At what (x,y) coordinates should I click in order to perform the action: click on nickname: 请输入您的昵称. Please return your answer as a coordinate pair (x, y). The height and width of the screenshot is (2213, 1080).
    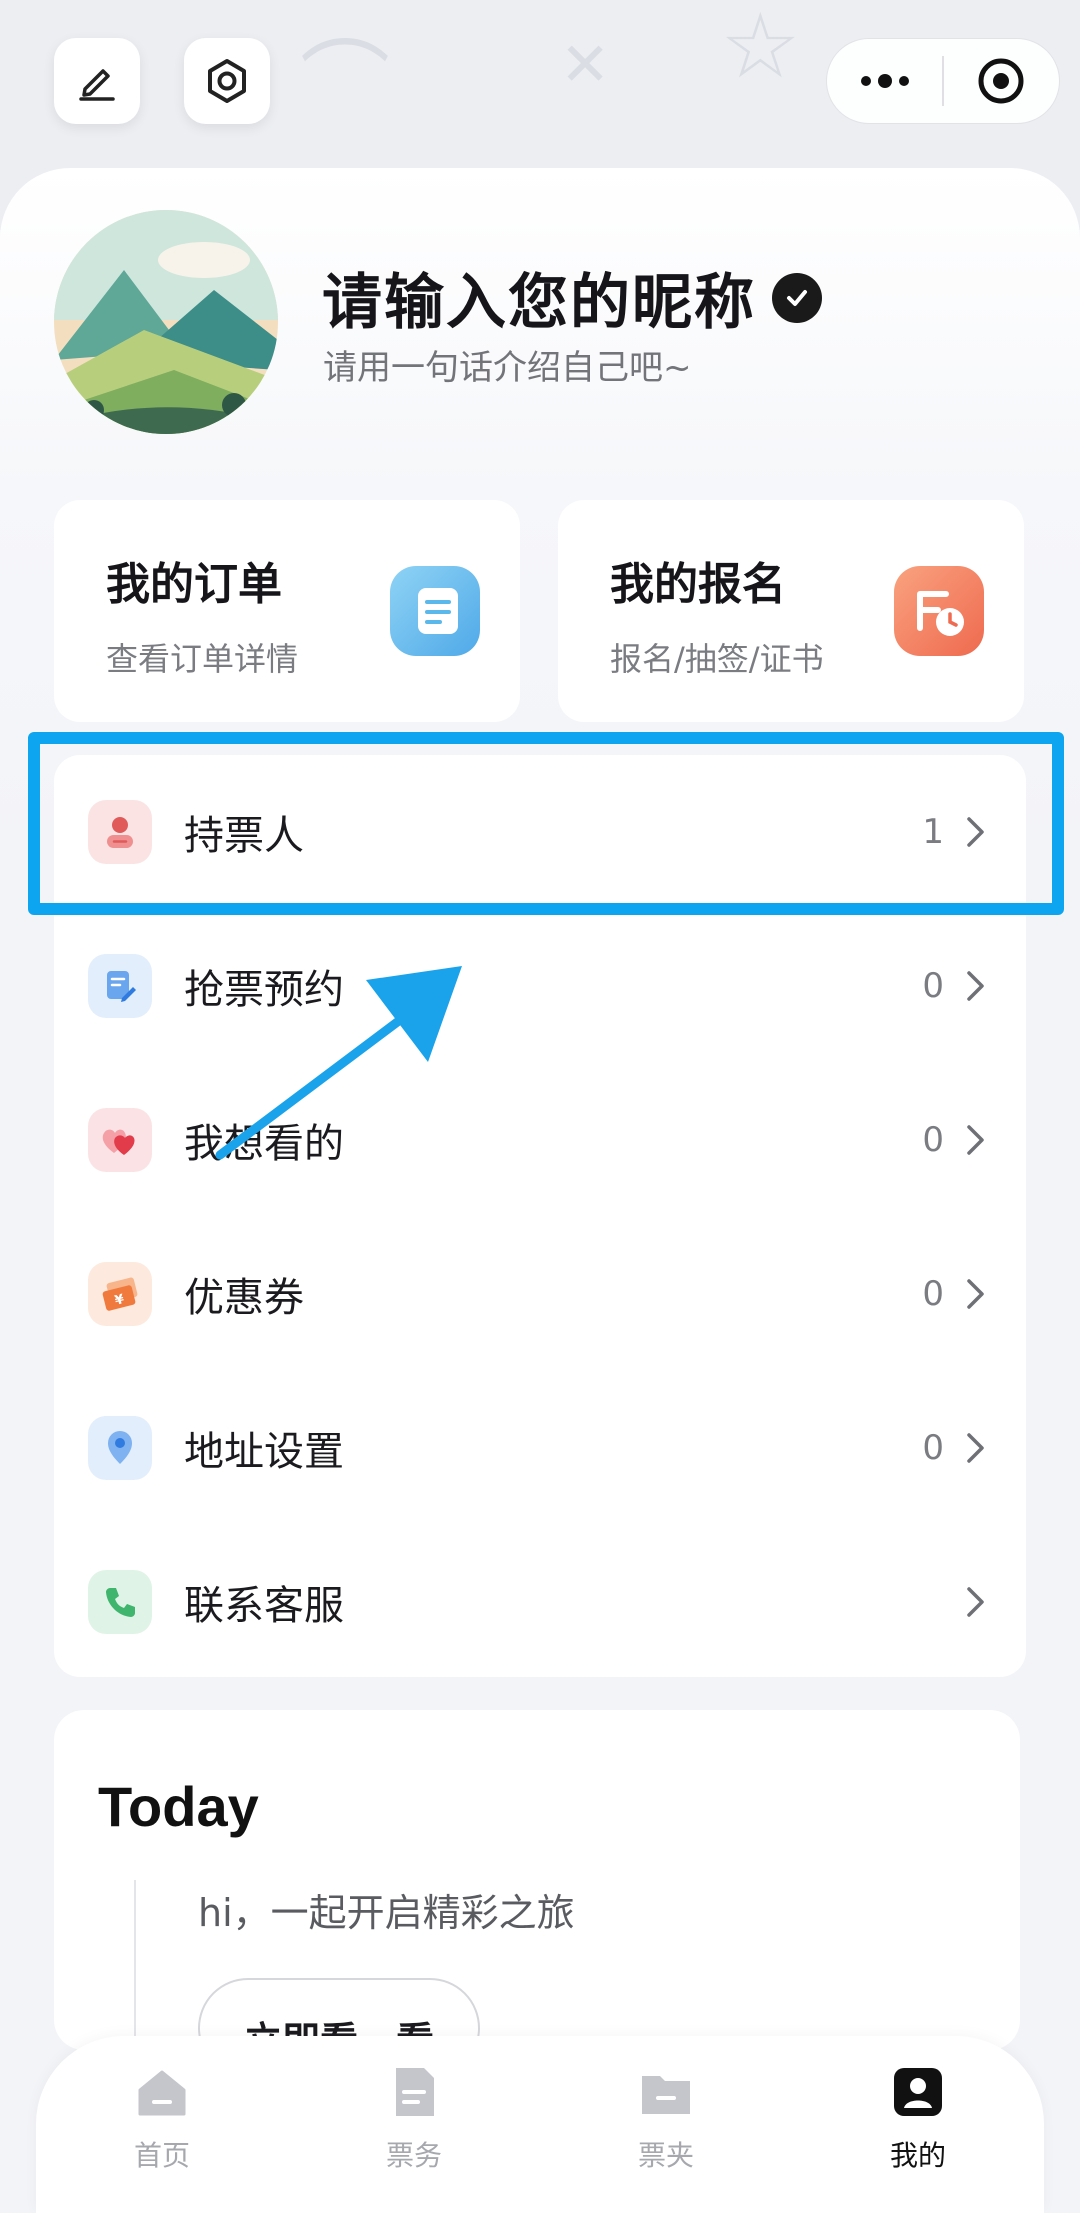
    Looking at the image, I should click on (572, 297).